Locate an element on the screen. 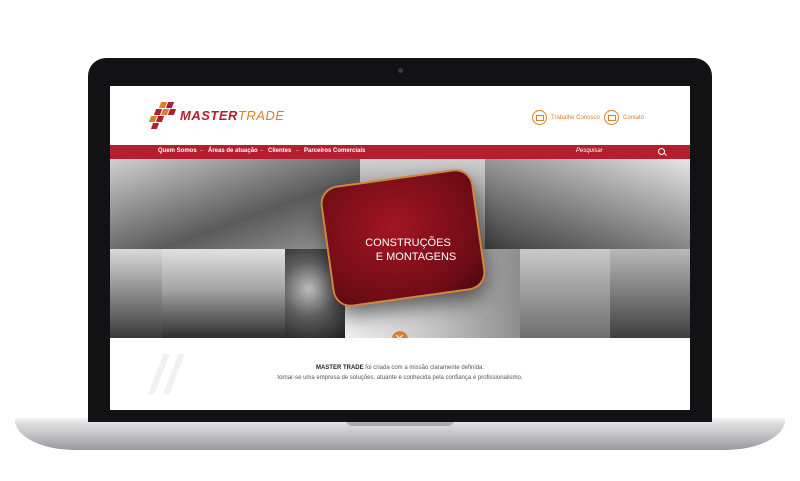  logo-text-trade: TRADE is located at coordinates (261, 115).